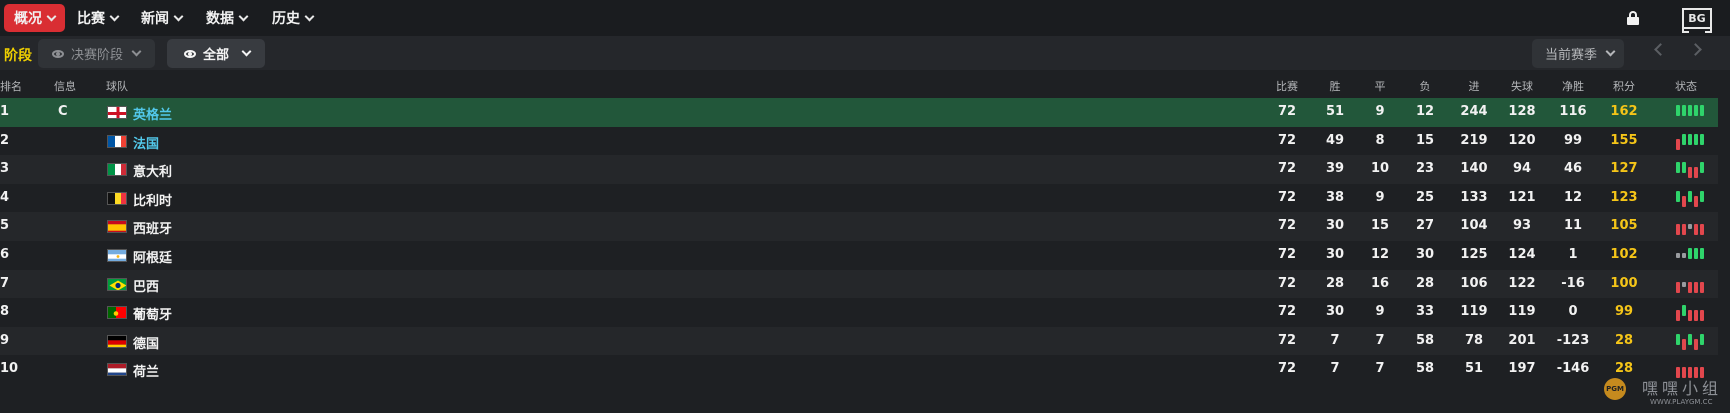 This screenshot has height=413, width=1730. What do you see at coordinates (152, 199) in the screenshot?
I see `team-name-link: 比利时` at bounding box center [152, 199].